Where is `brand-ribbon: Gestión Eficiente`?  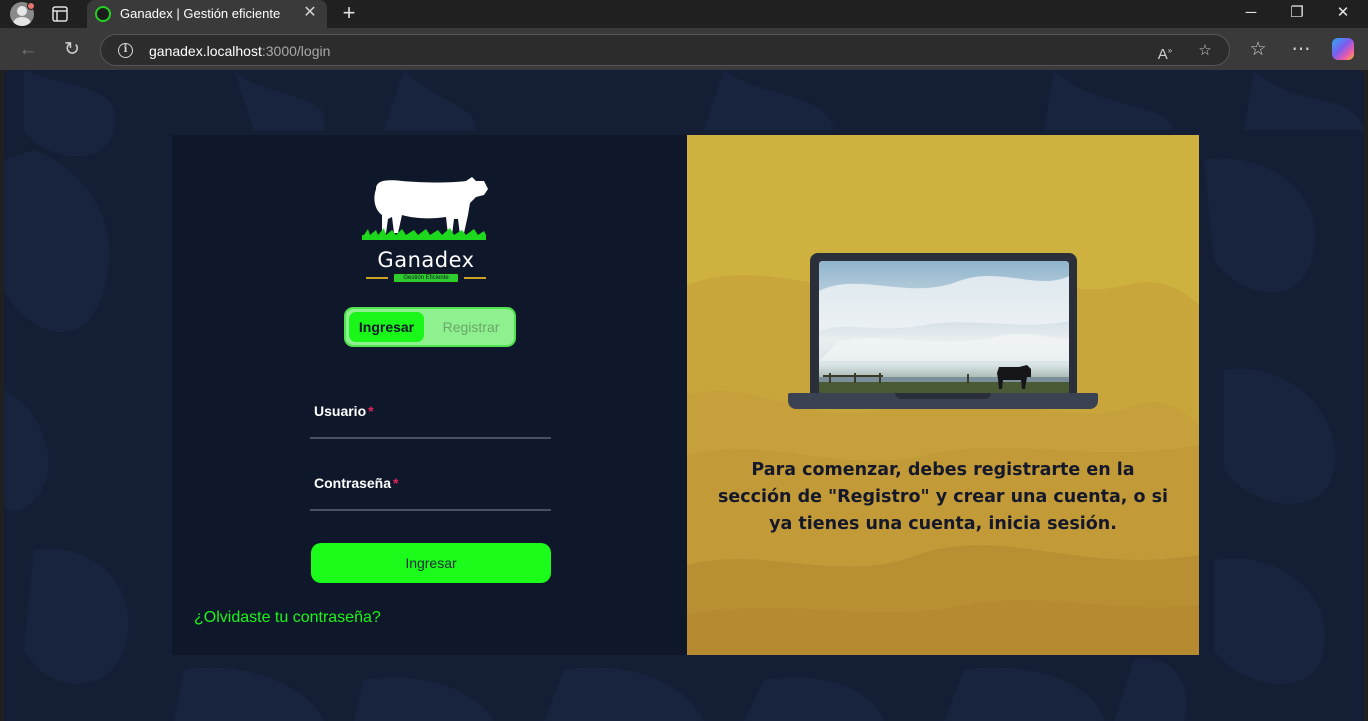 brand-ribbon: Gestión Eficiente is located at coordinates (426, 278).